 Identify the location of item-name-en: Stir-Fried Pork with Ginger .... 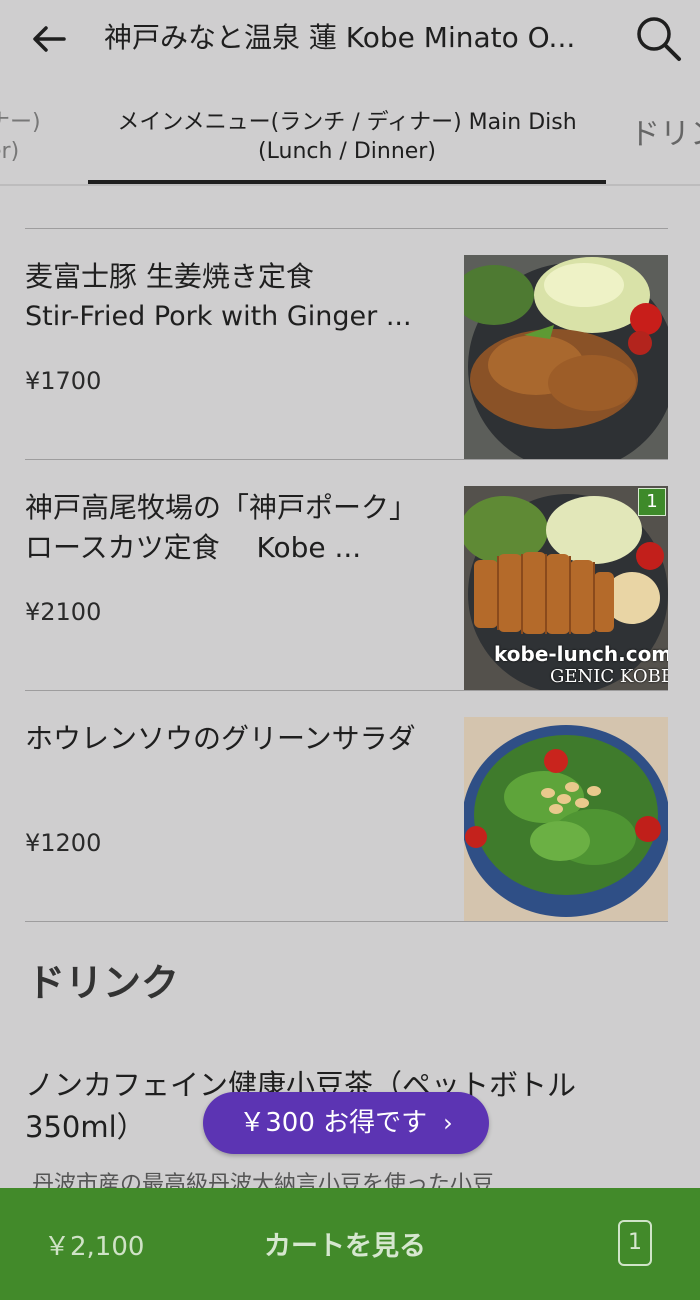
(218, 316).